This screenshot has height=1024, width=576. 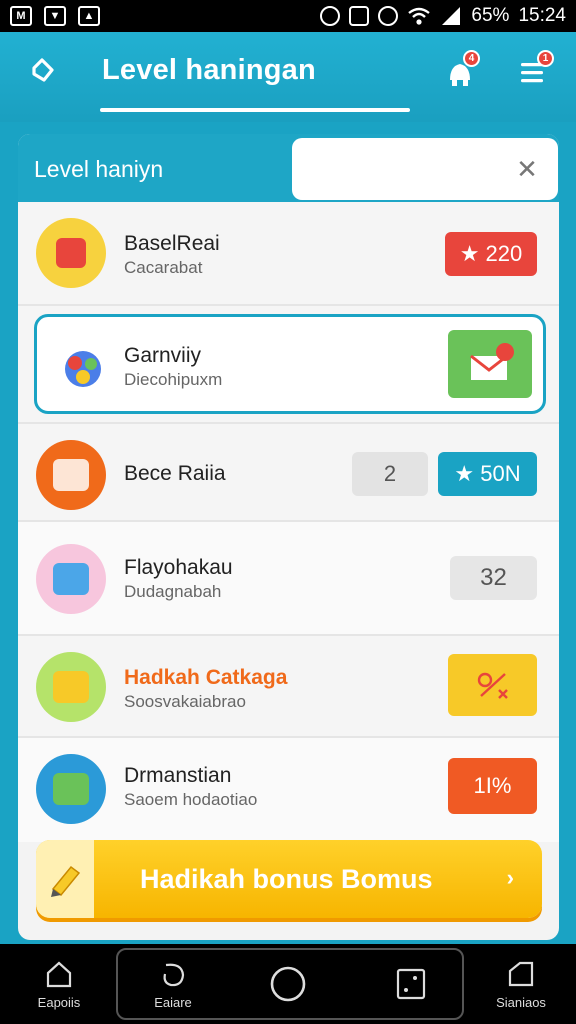 I want to click on alarm-icon, so click(x=388, y=16).